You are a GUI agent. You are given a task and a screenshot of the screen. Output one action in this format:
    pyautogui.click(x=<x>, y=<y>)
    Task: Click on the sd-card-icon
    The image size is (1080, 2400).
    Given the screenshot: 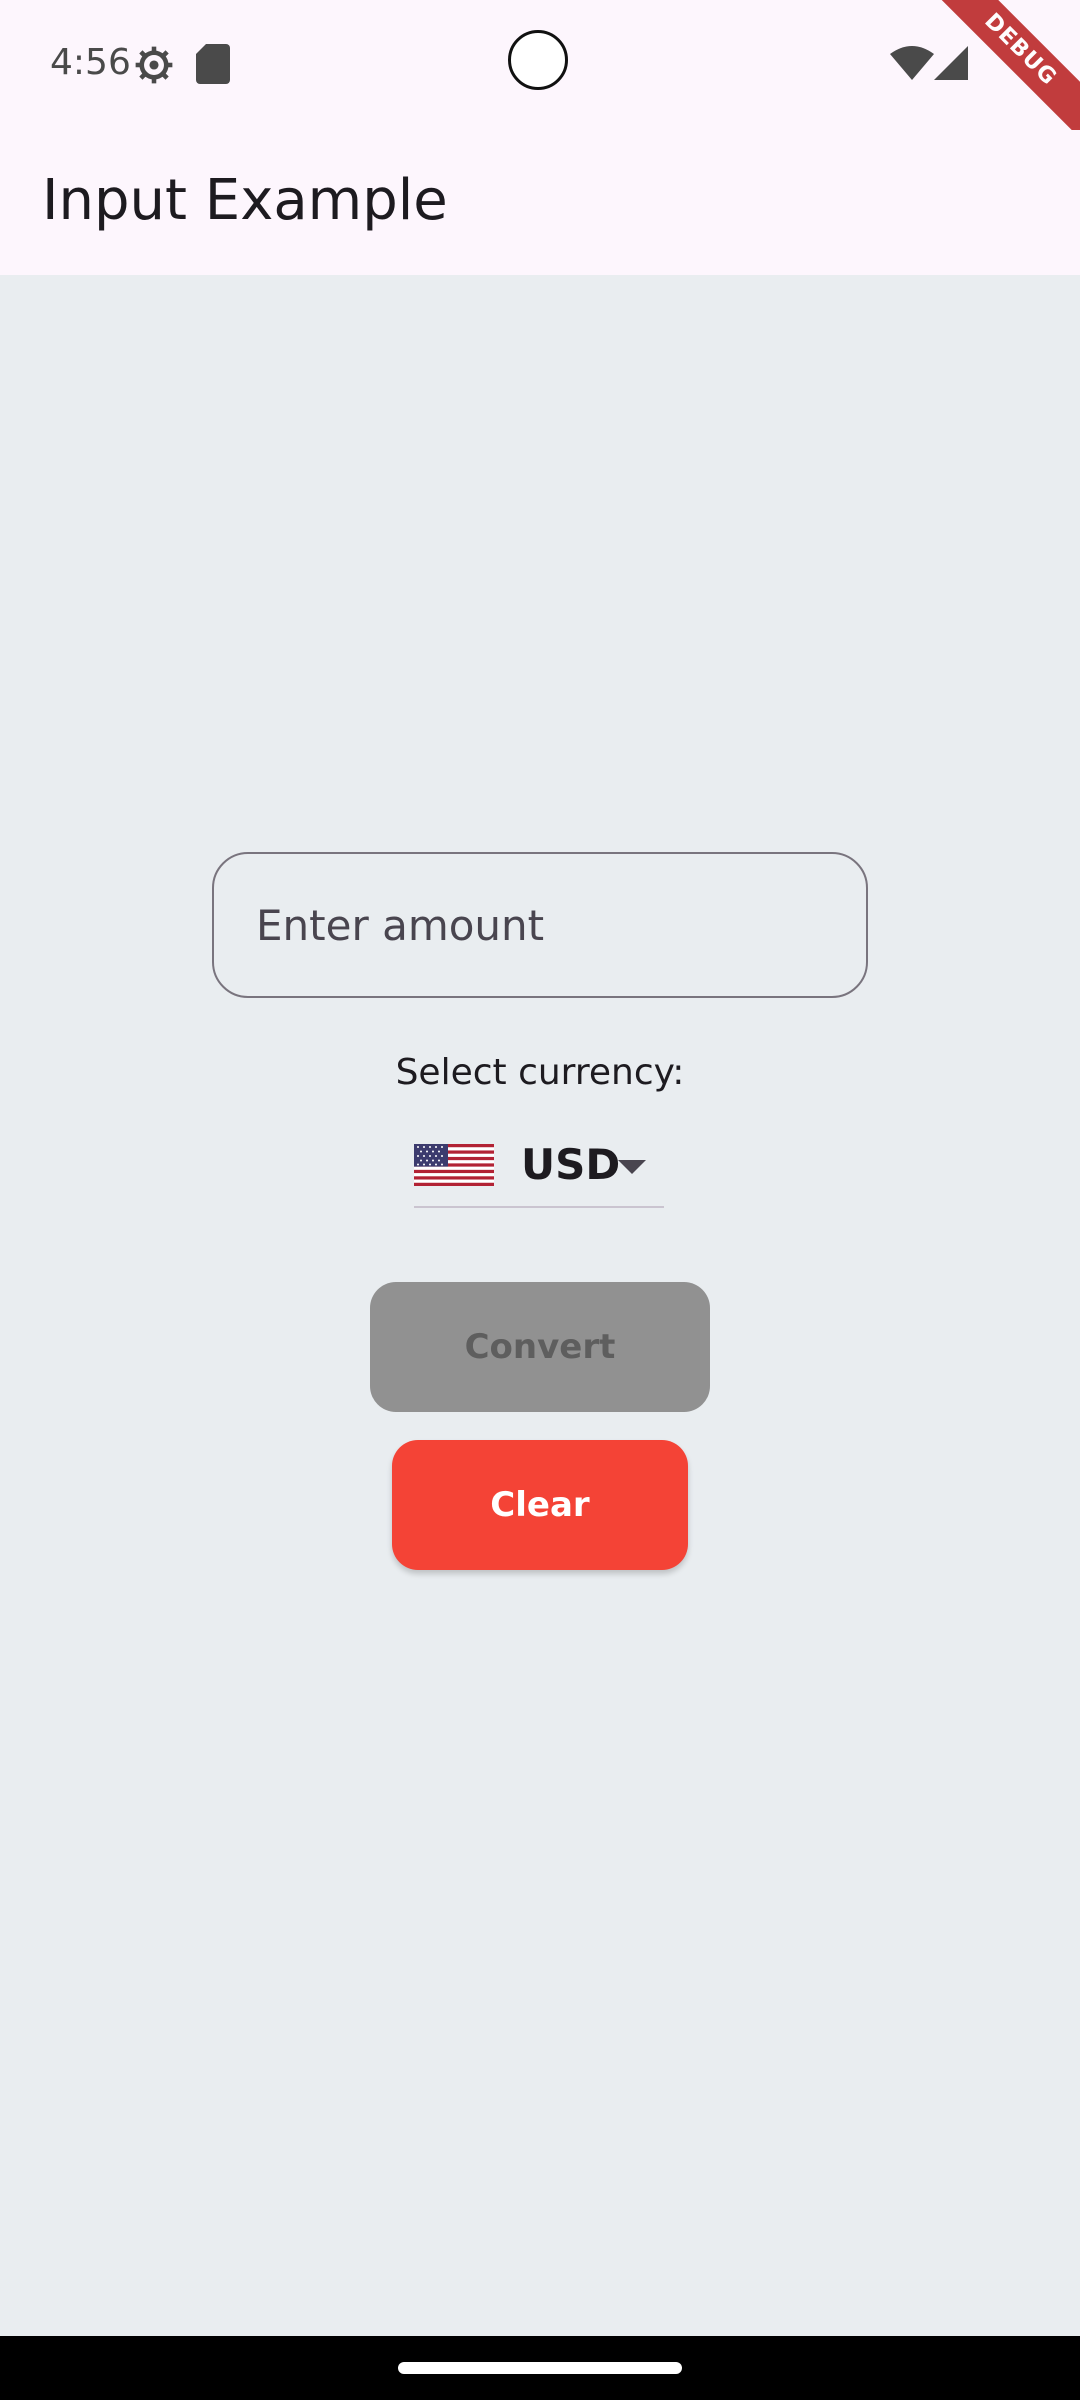 What is the action you would take?
    pyautogui.click(x=213, y=66)
    